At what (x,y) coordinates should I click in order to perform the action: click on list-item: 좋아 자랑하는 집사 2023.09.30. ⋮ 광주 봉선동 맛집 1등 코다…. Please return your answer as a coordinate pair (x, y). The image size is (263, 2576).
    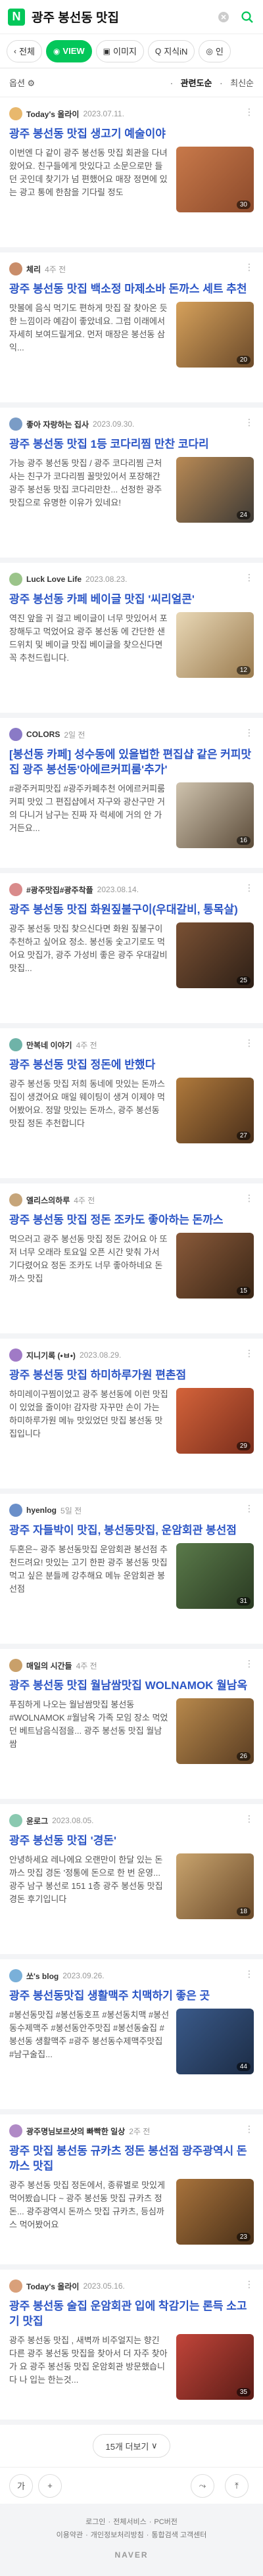
    Looking at the image, I should click on (131, 486).